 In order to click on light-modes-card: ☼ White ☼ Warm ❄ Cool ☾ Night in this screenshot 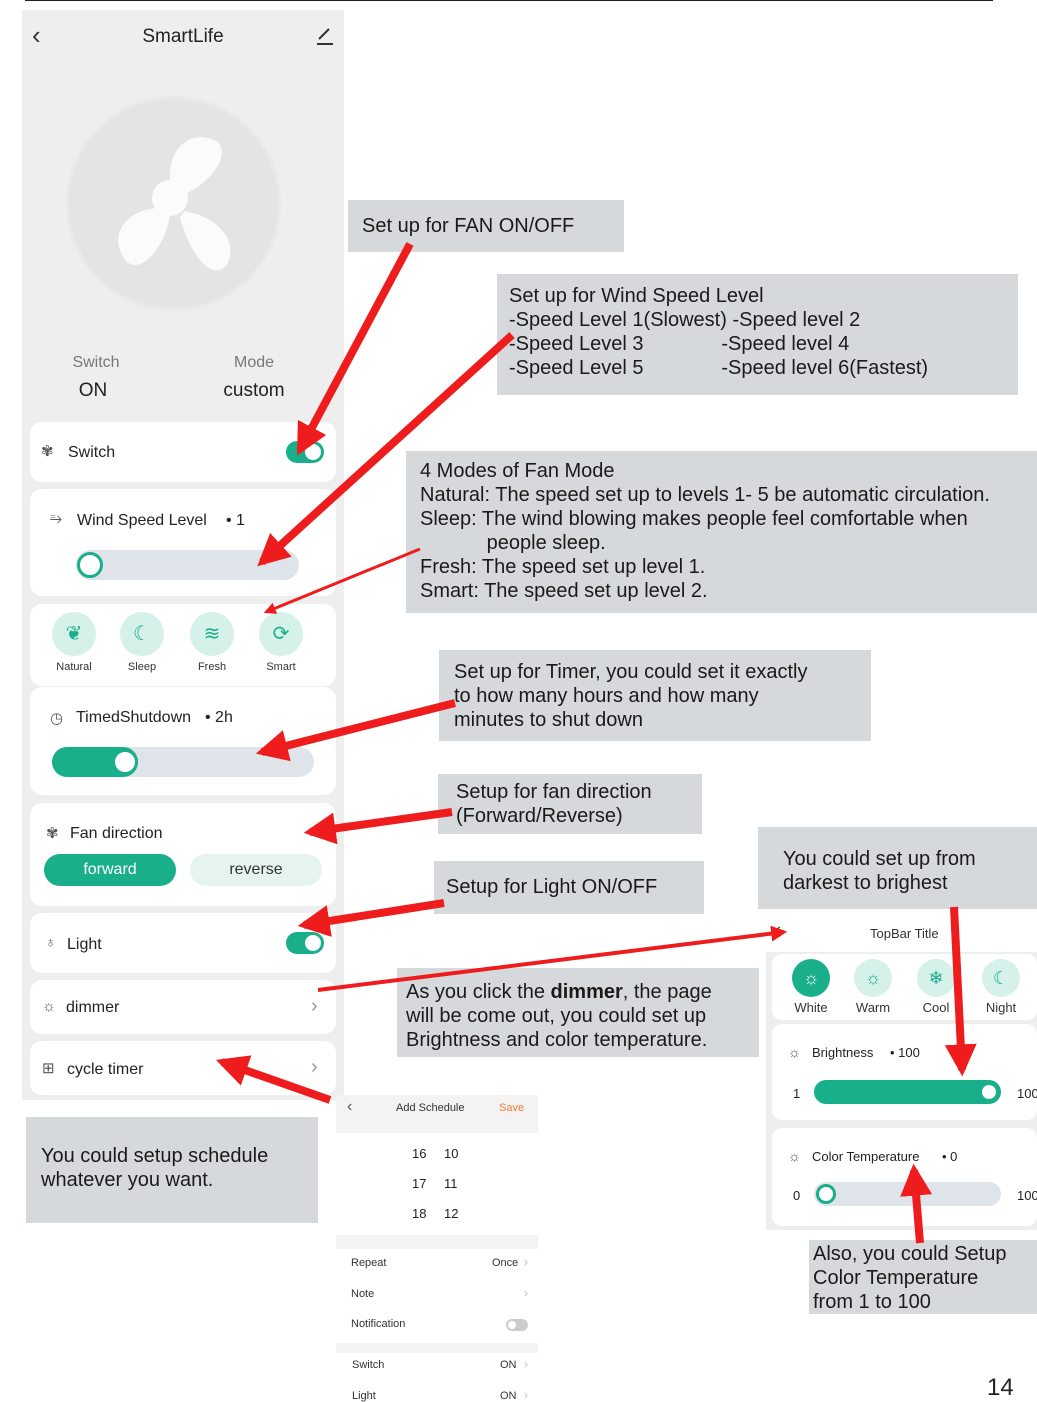, I will do `click(904, 987)`.